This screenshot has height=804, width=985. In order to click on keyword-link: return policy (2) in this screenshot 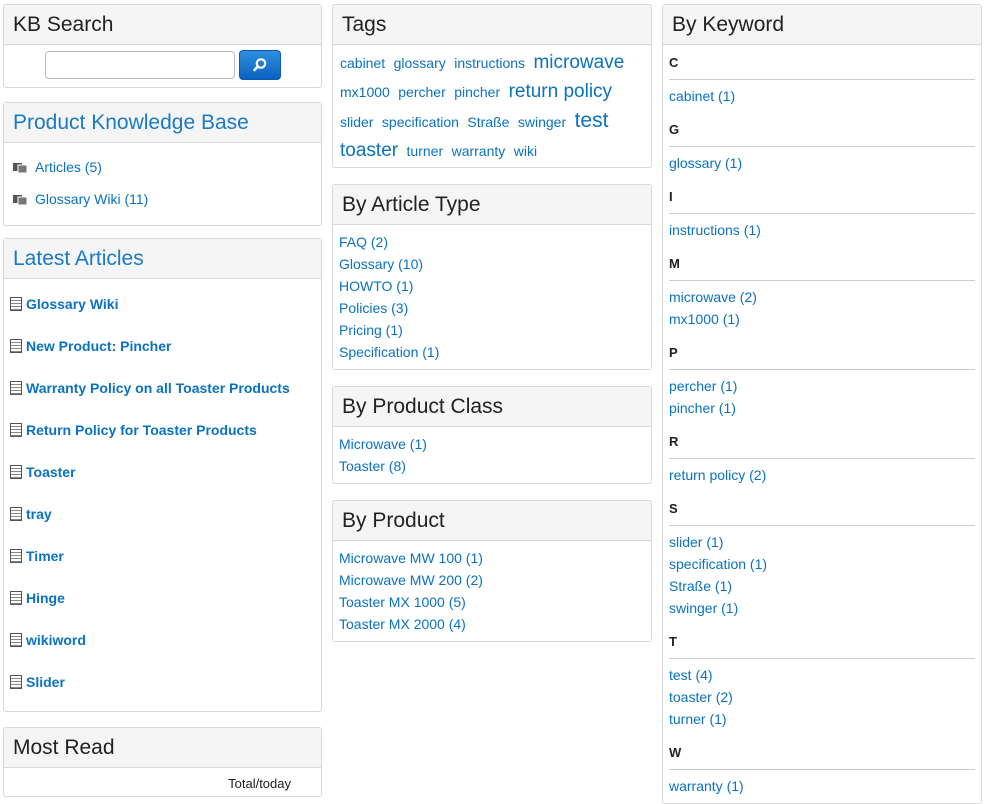, I will do `click(822, 475)`.